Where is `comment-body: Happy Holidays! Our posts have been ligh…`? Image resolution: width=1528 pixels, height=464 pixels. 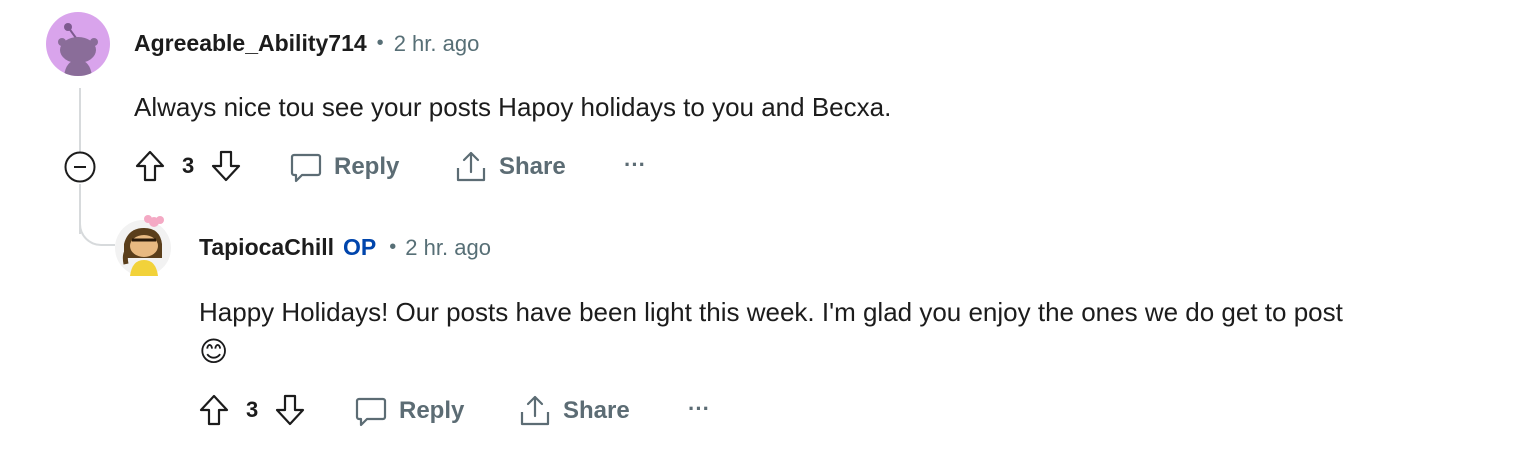
comment-body: Happy Holidays! Our posts have been ligh… is located at coordinates (771, 312).